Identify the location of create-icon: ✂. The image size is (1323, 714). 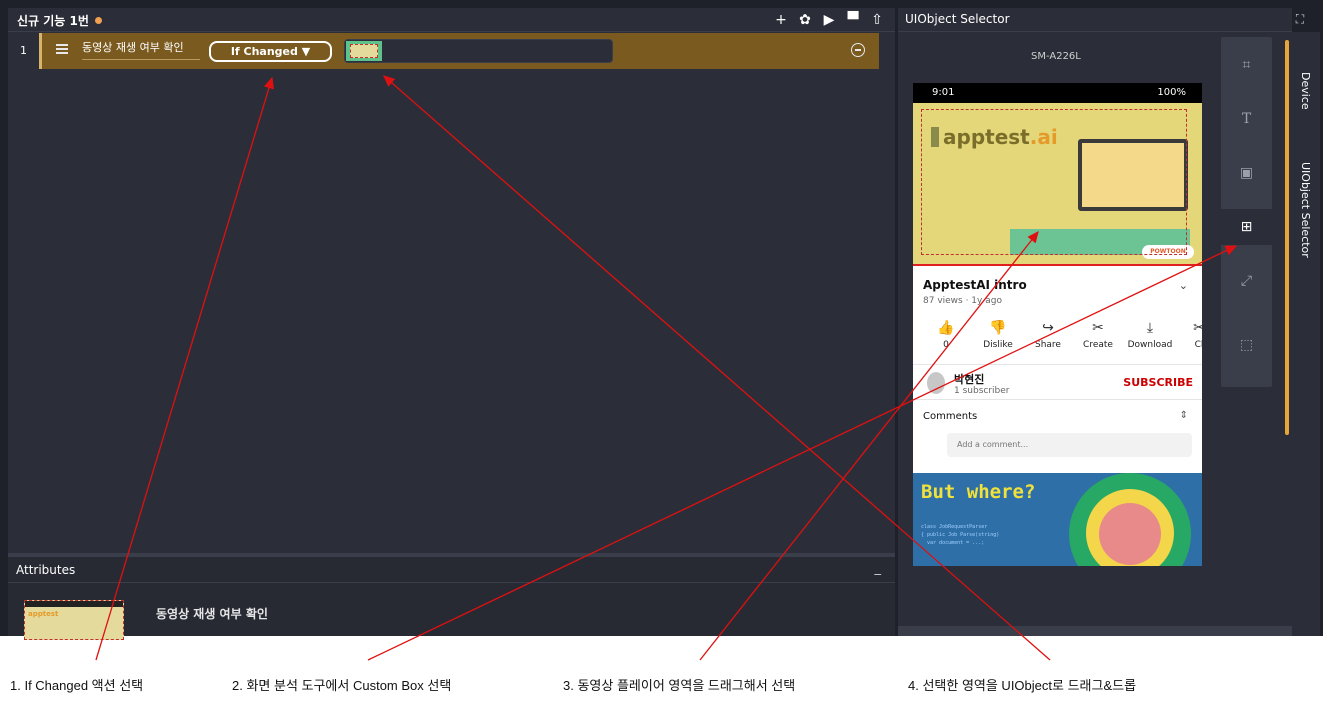
(1098, 328).